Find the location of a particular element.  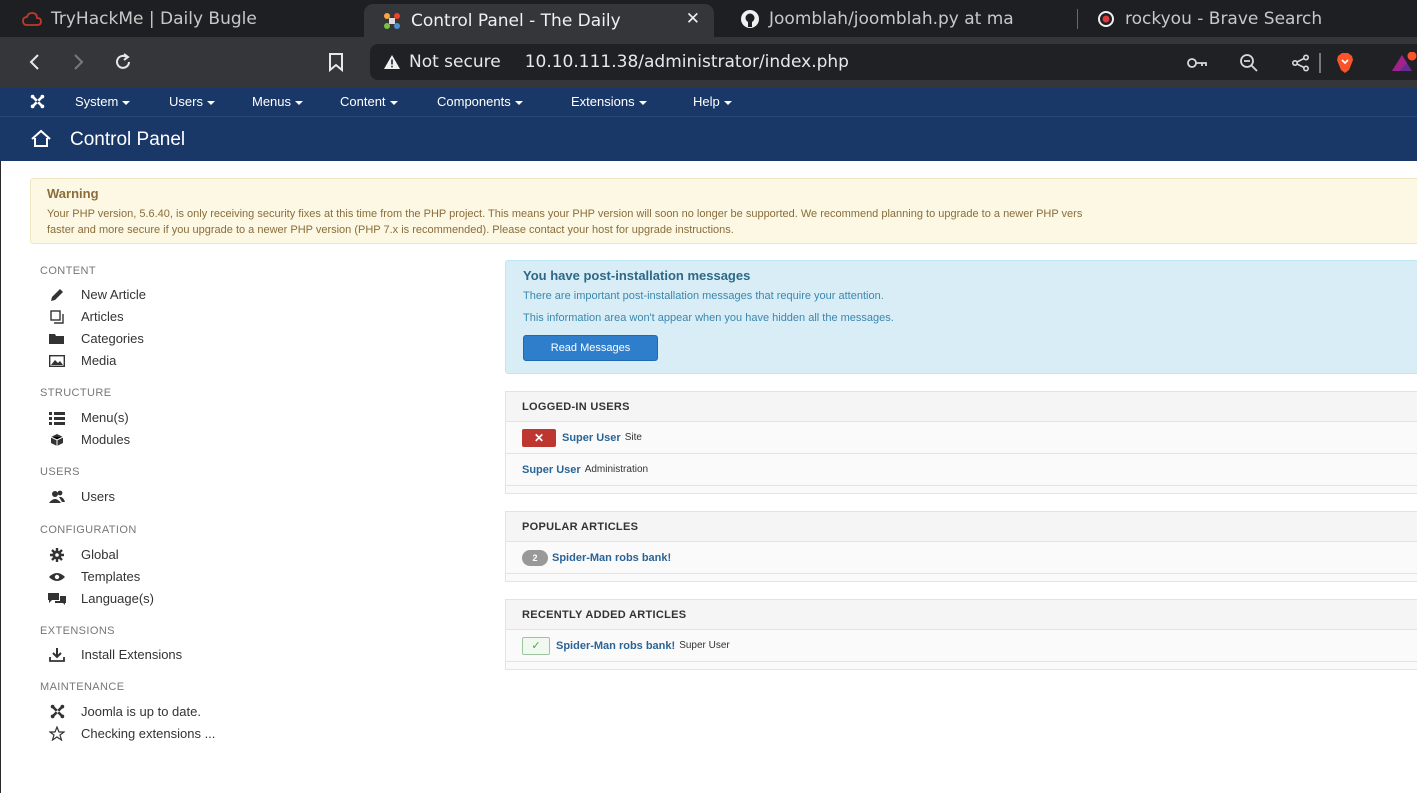

hits-badge: 2 is located at coordinates (535, 557).